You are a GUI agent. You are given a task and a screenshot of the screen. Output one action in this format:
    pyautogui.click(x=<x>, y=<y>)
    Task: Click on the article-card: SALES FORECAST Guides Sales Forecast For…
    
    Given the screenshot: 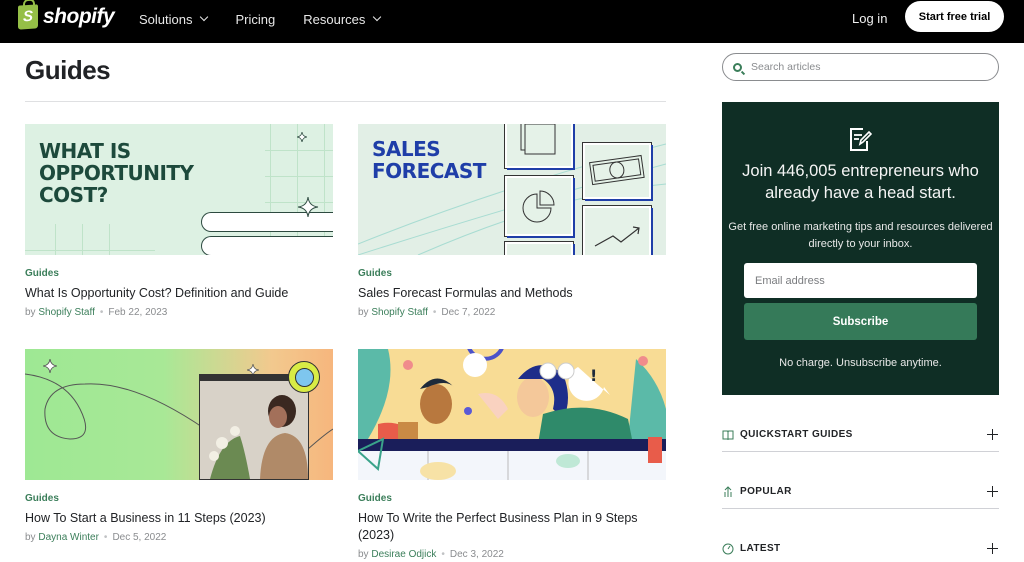 What is the action you would take?
    pyautogui.click(x=512, y=221)
    